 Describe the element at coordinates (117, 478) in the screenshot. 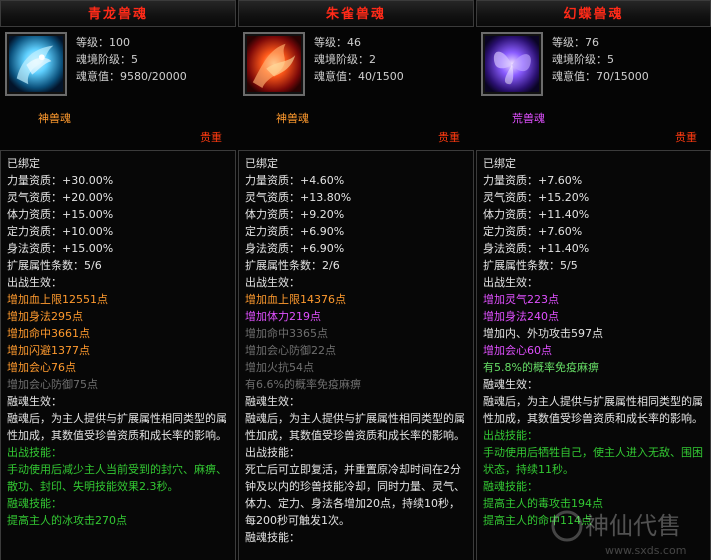

I see `attribute-line: 手动使用后减少主人当前受到的封穴、麻痹、散功、封印、失明技能效果2.3秒。` at that location.